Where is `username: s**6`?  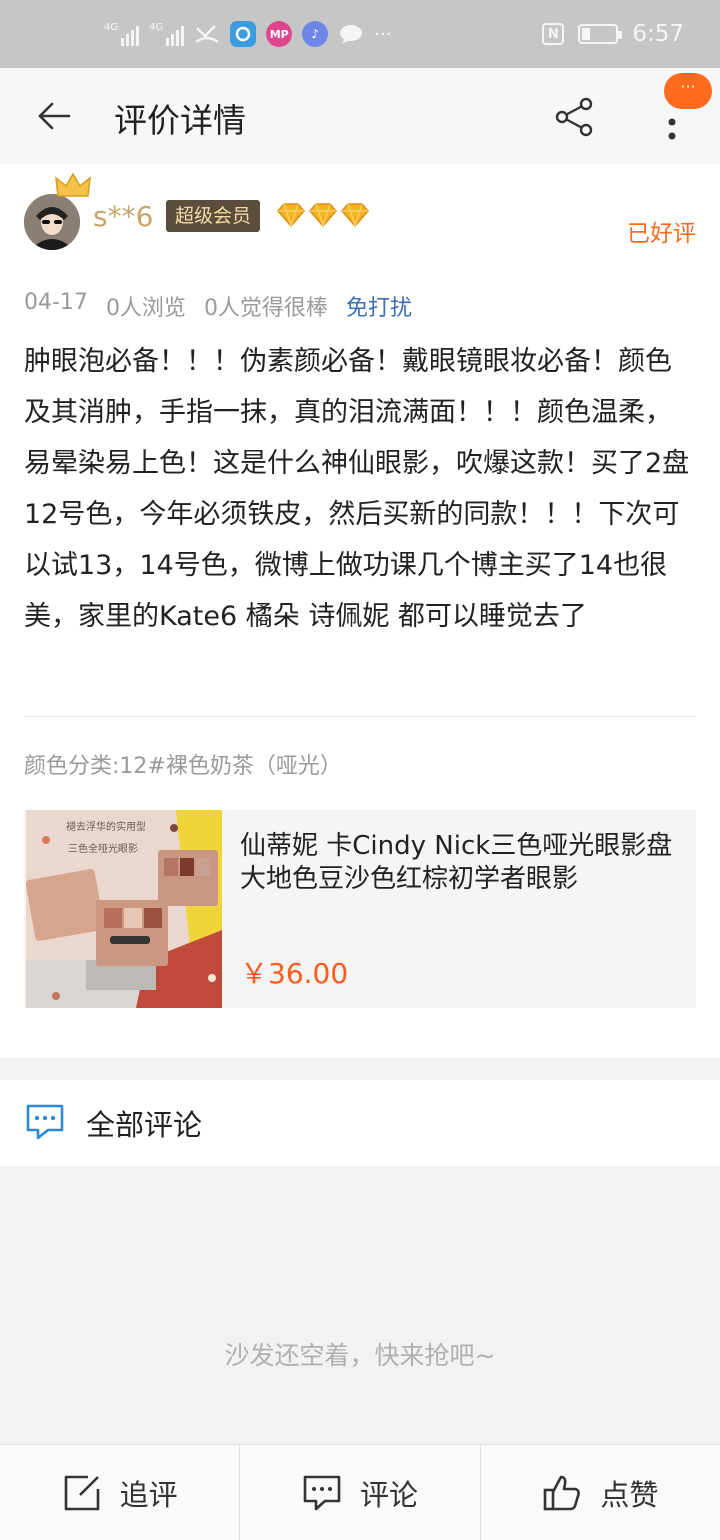 username: s**6 is located at coordinates (123, 216).